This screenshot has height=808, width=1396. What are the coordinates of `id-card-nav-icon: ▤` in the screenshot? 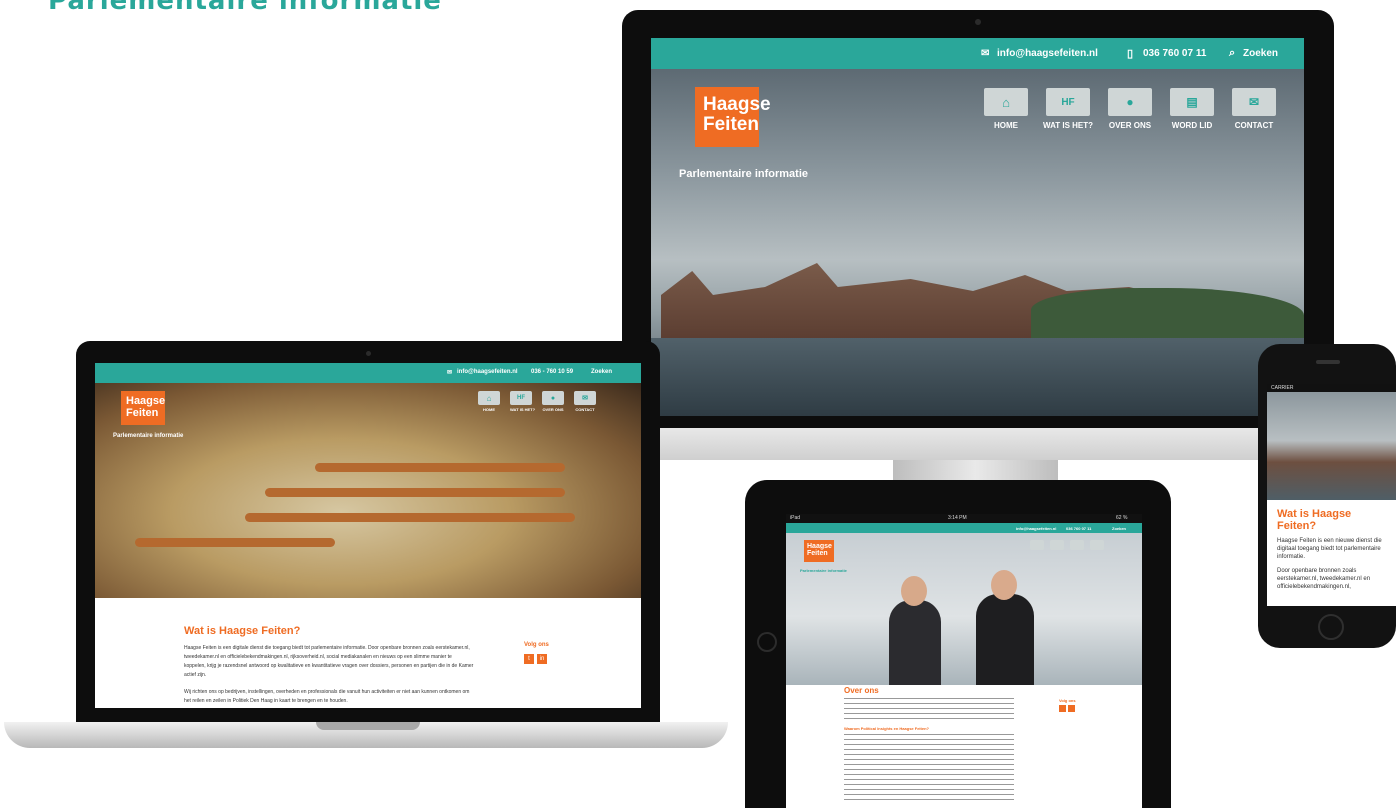 It's located at (1192, 102).